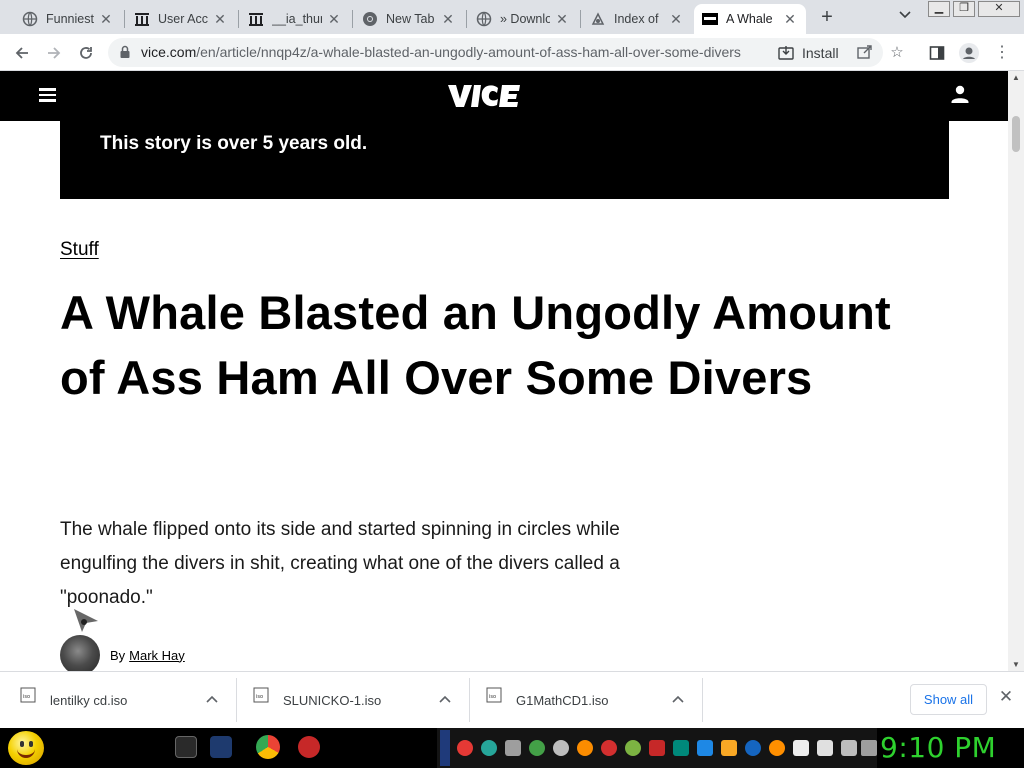  What do you see at coordinates (537, 748) in the screenshot?
I see `torrent-tray-icon` at bounding box center [537, 748].